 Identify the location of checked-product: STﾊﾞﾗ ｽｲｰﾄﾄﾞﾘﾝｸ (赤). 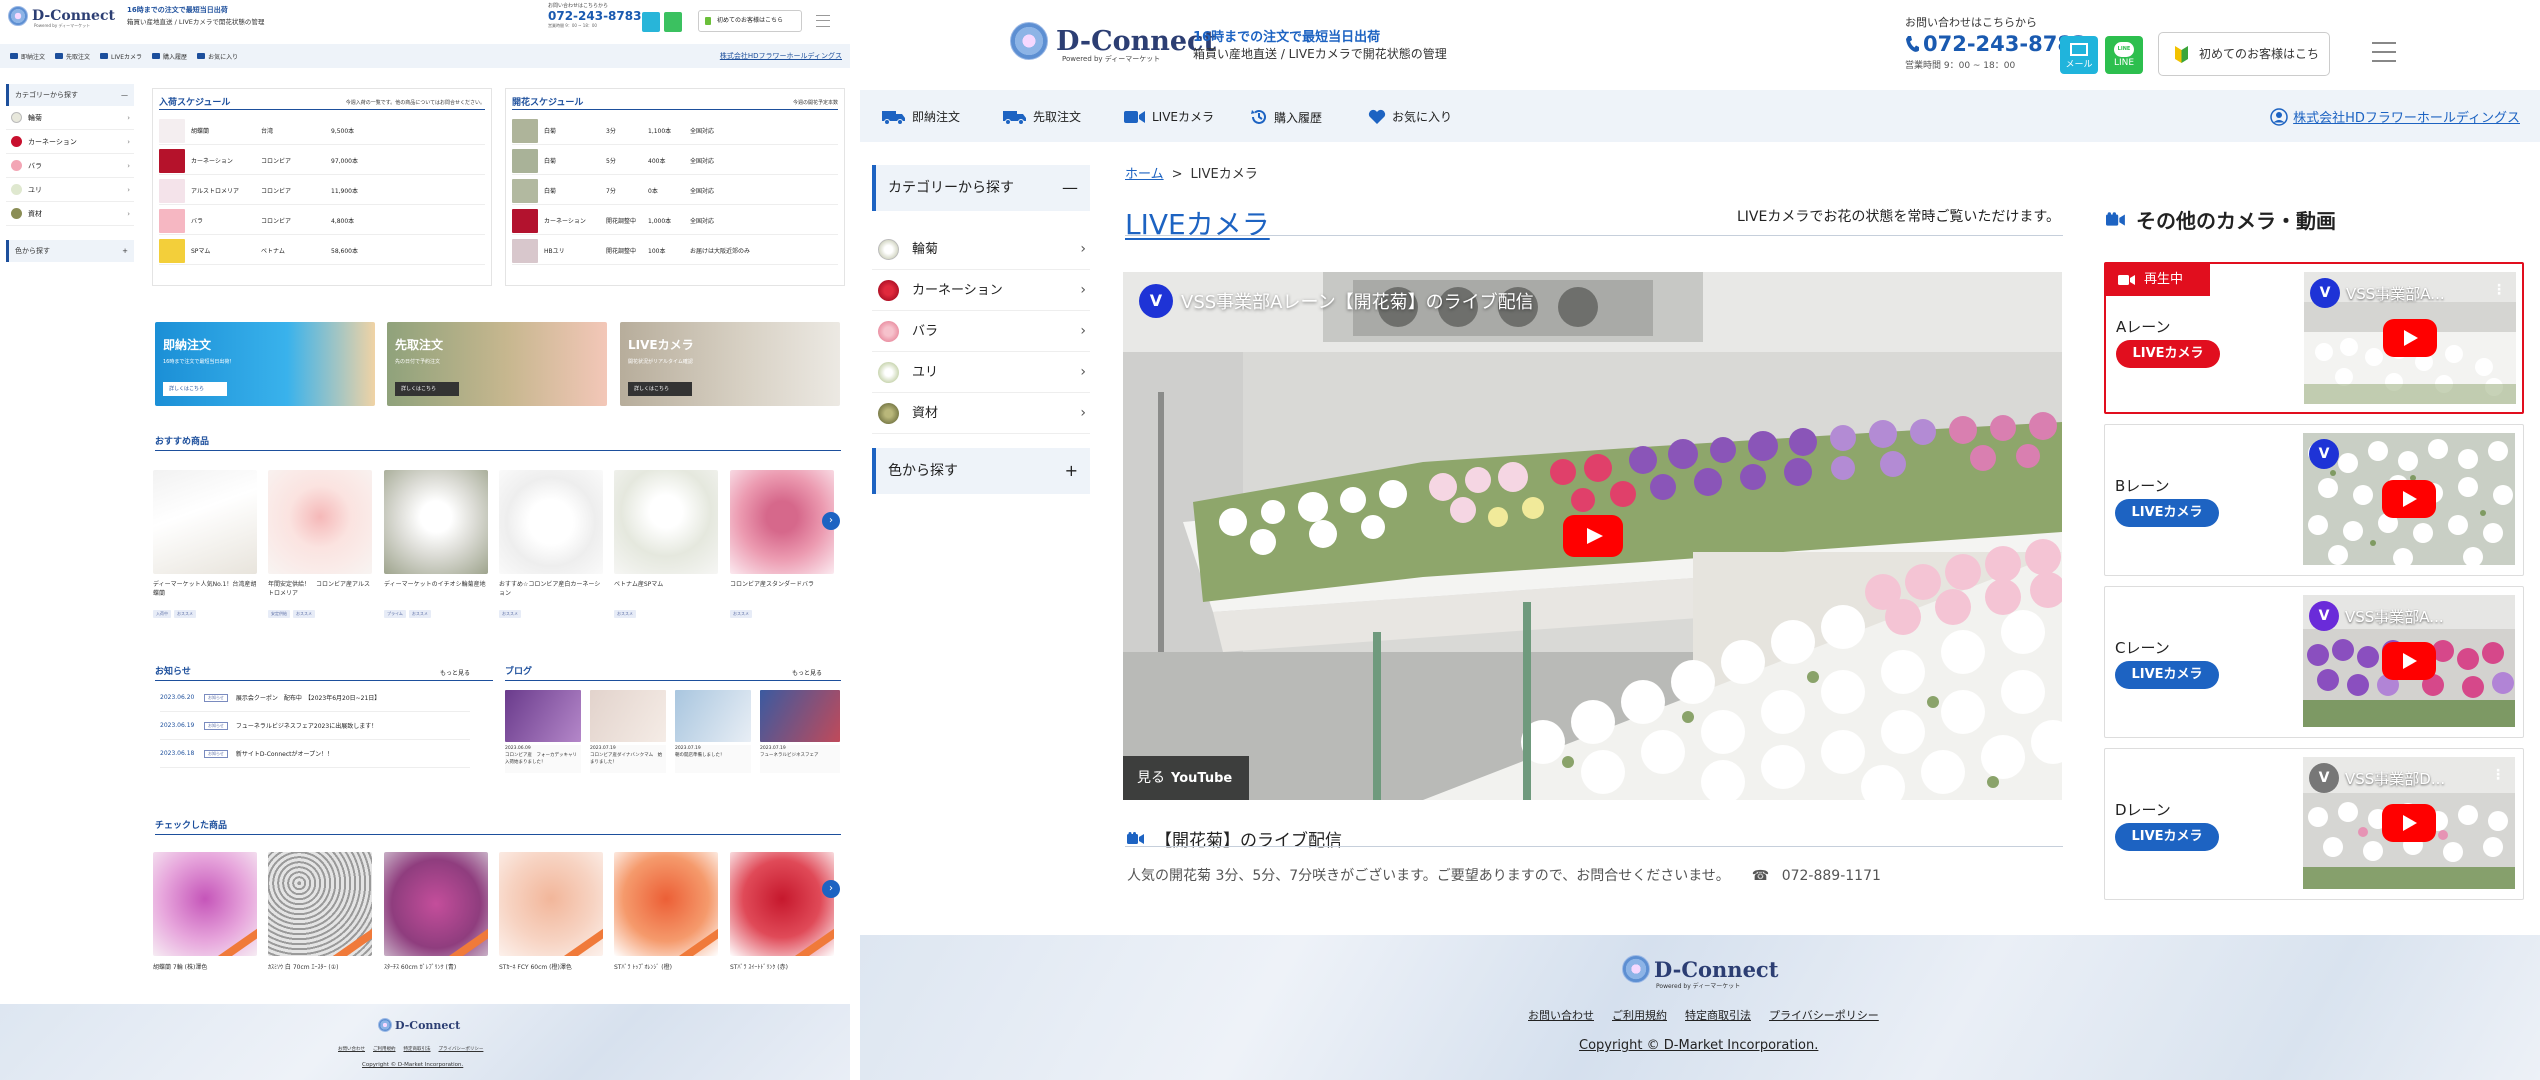
(782, 911).